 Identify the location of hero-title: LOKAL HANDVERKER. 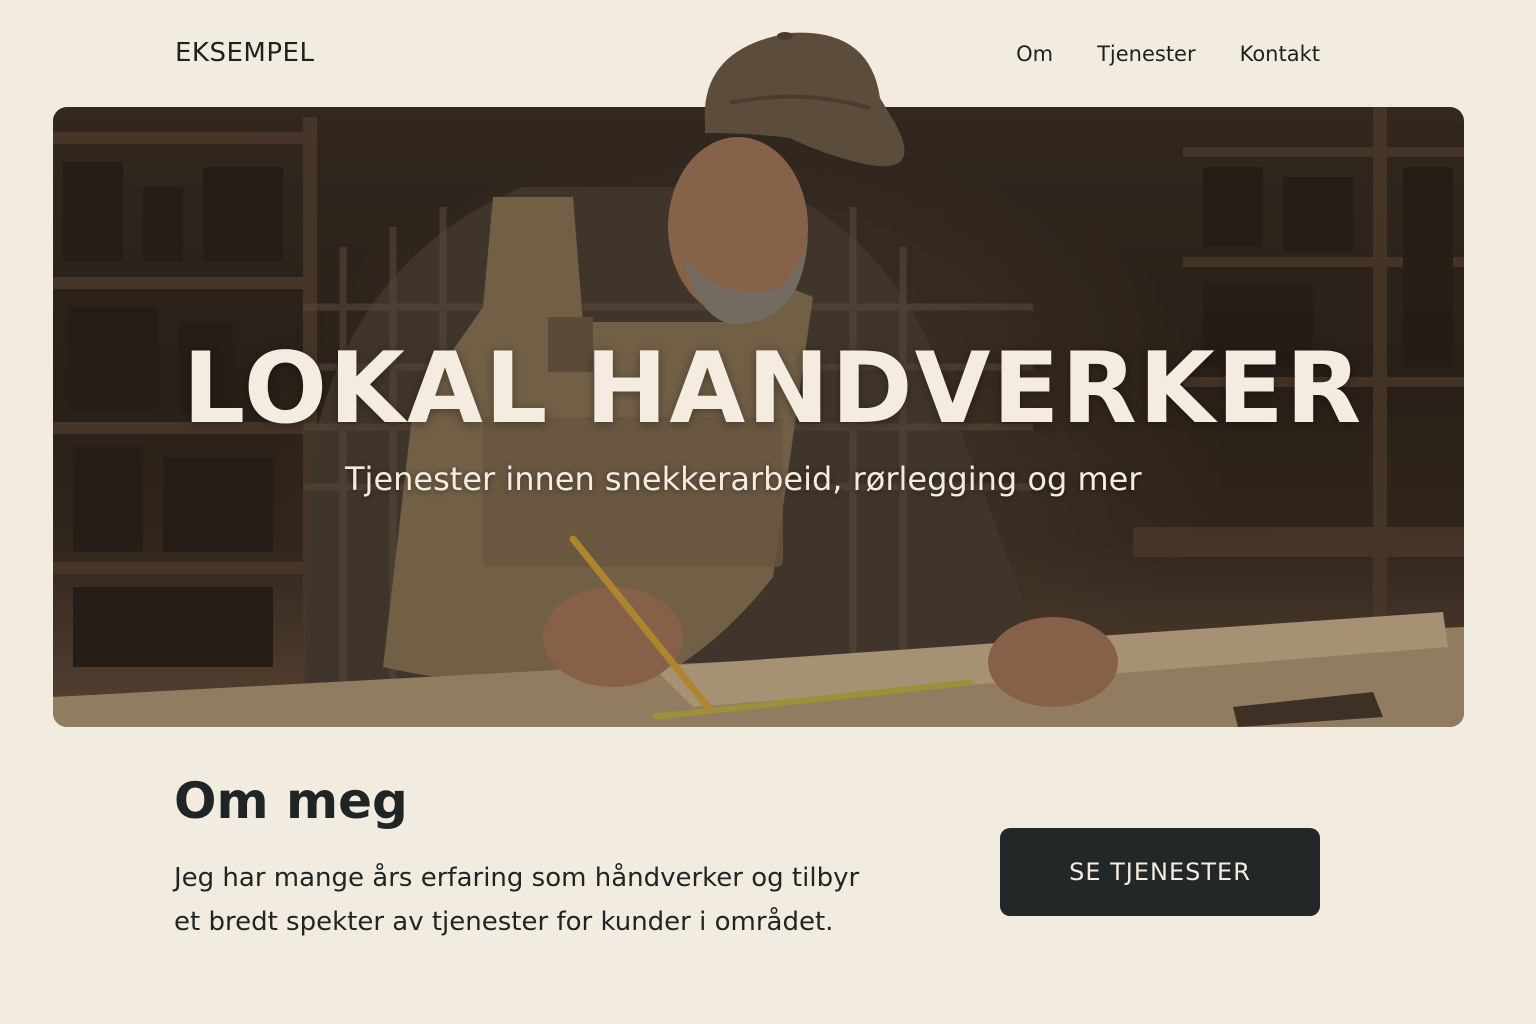
(773, 389).